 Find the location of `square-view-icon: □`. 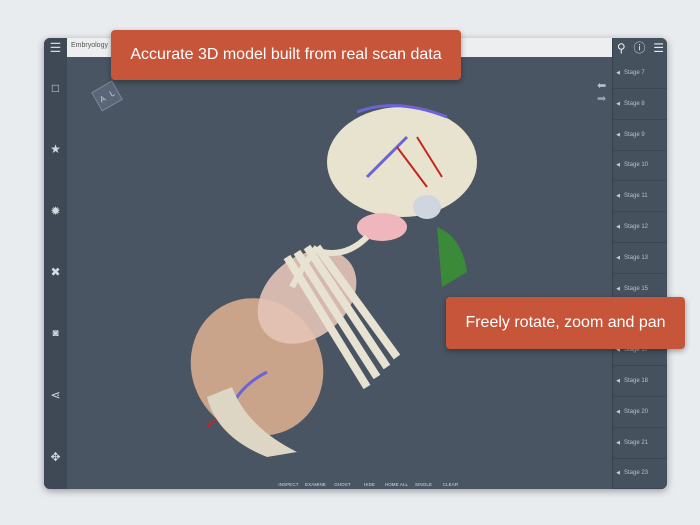

square-view-icon: □ is located at coordinates (55, 88).